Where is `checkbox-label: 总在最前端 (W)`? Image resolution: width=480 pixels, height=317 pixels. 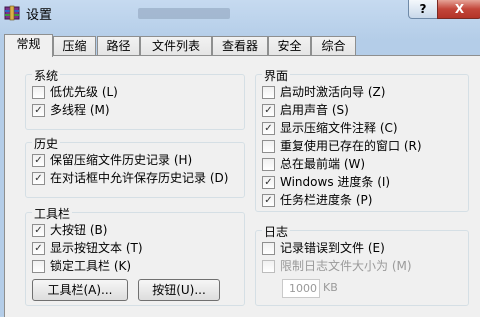 checkbox-label: 总在最前端 (W) is located at coordinates (323, 164).